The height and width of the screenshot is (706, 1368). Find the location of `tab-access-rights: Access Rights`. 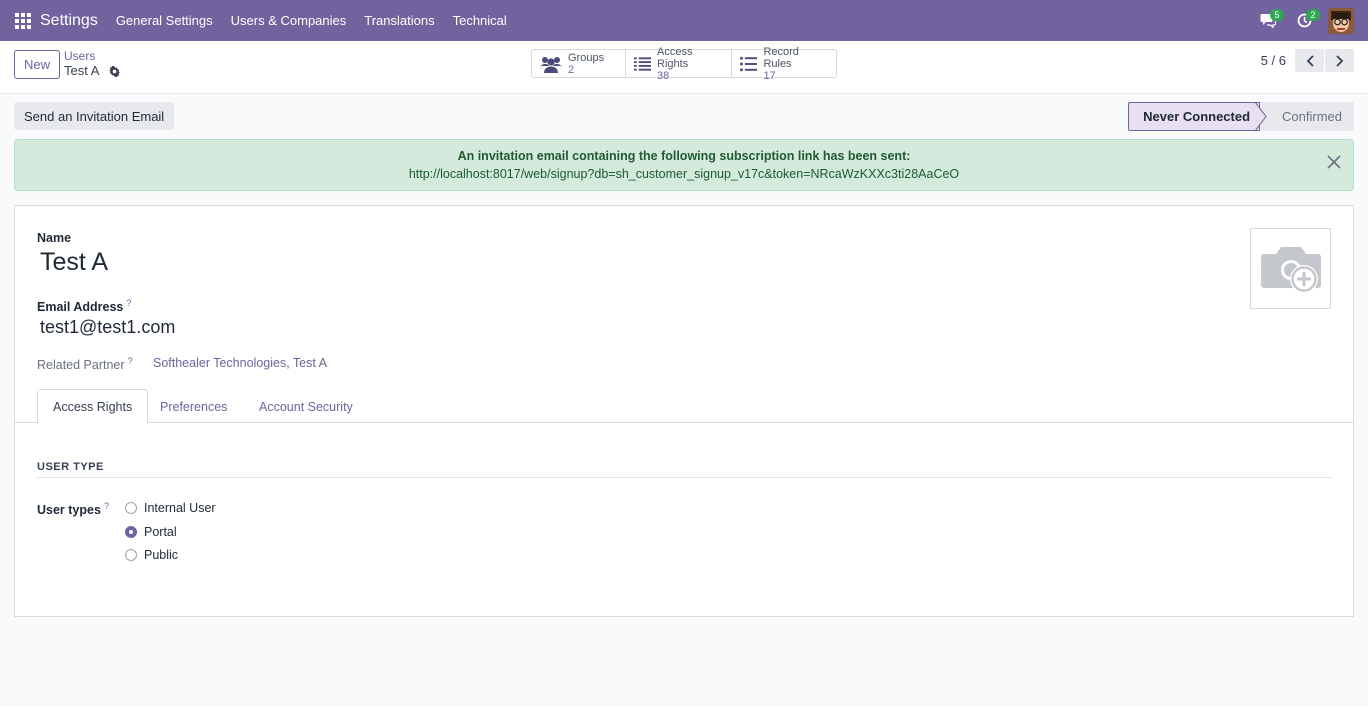

tab-access-rights: Access Rights is located at coordinates (93, 406).